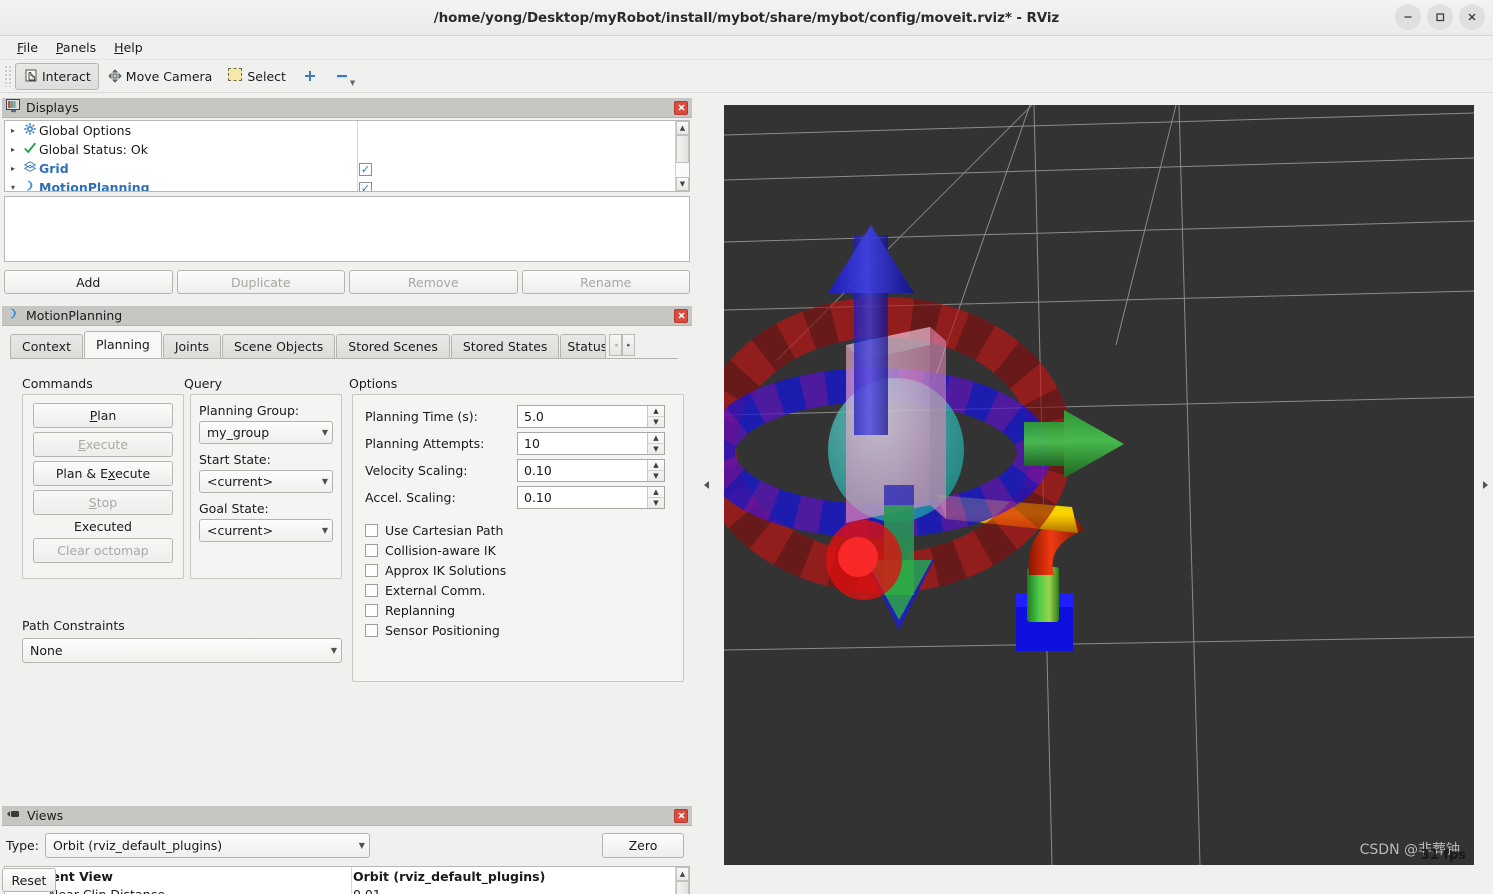 This screenshot has width=1493, height=894. Describe the element at coordinates (629, 345) in the screenshot. I see `tab-scroll-next-button: ▸` at that location.